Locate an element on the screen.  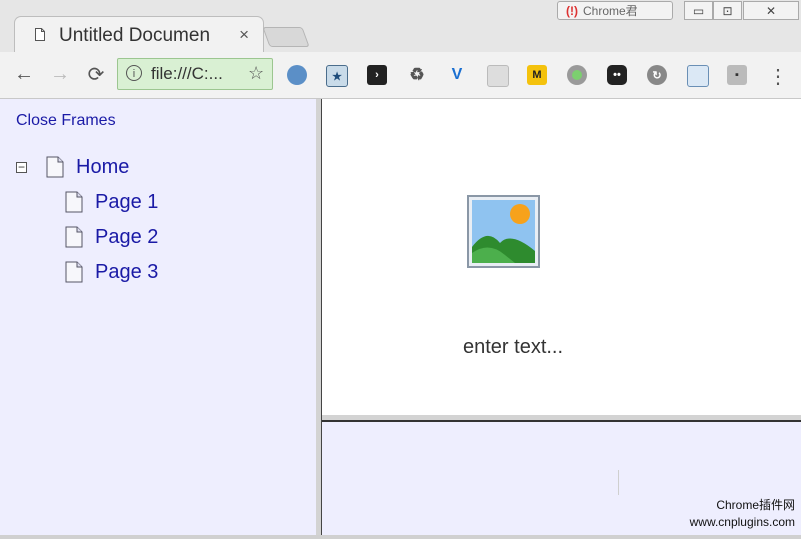
window-icon is located at coordinates (698, 76).